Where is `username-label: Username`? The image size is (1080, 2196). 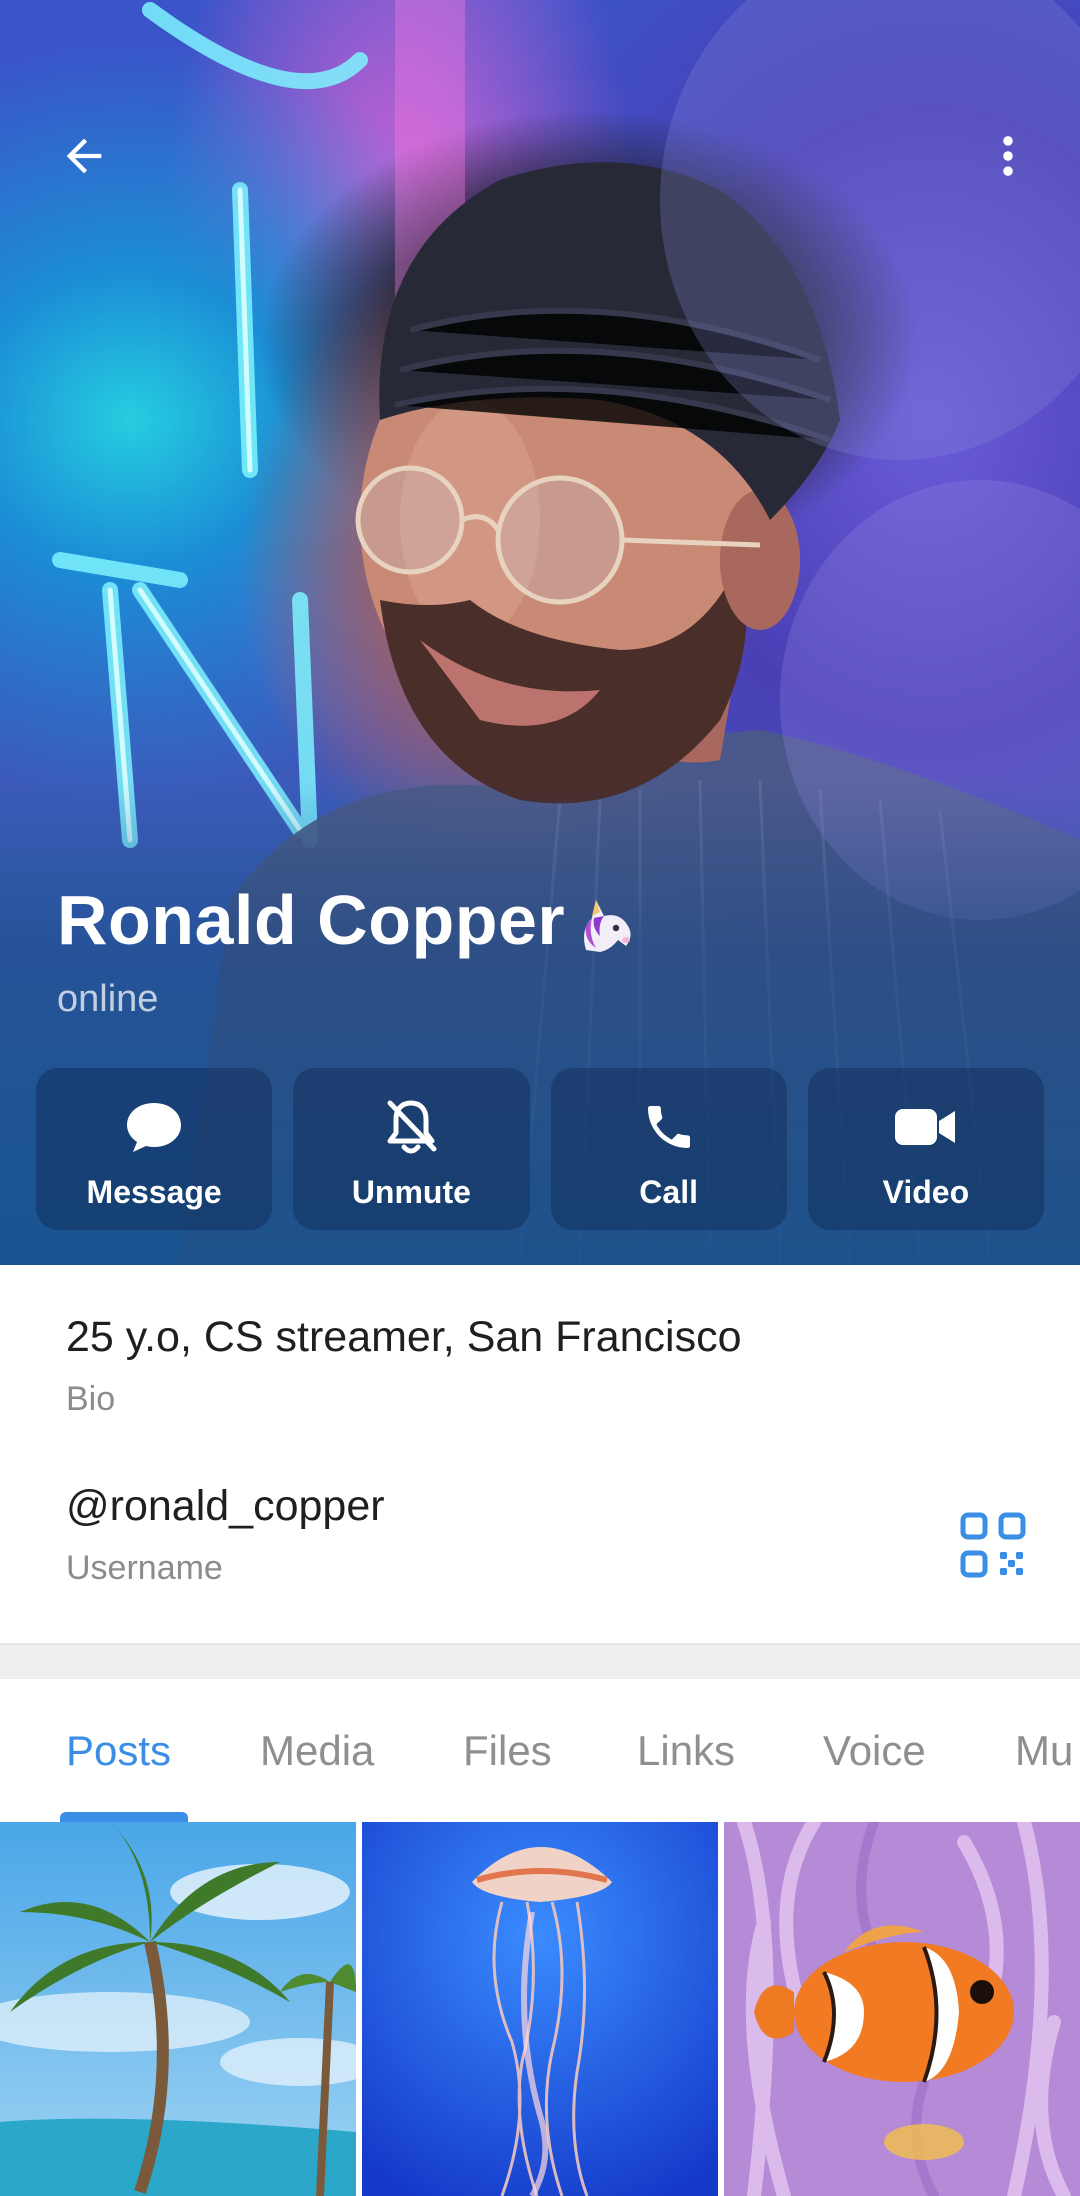
username-label: Username is located at coordinates (144, 1568).